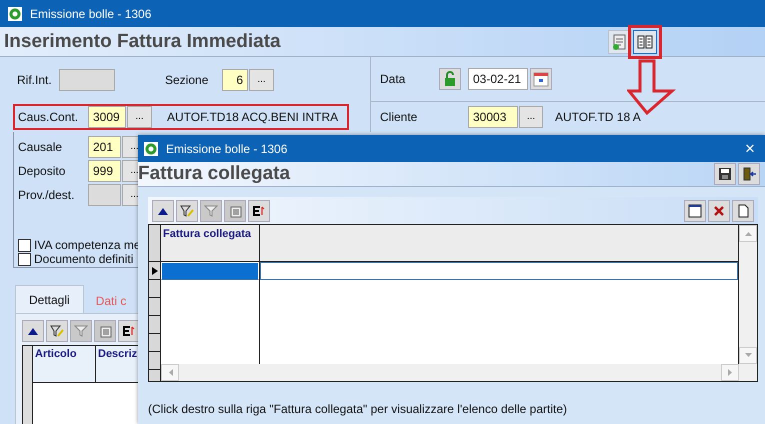 This screenshot has height=424, width=765. I want to click on field-description: AUTOF.TD18 ACQ.BENI INTRA, so click(252, 117).